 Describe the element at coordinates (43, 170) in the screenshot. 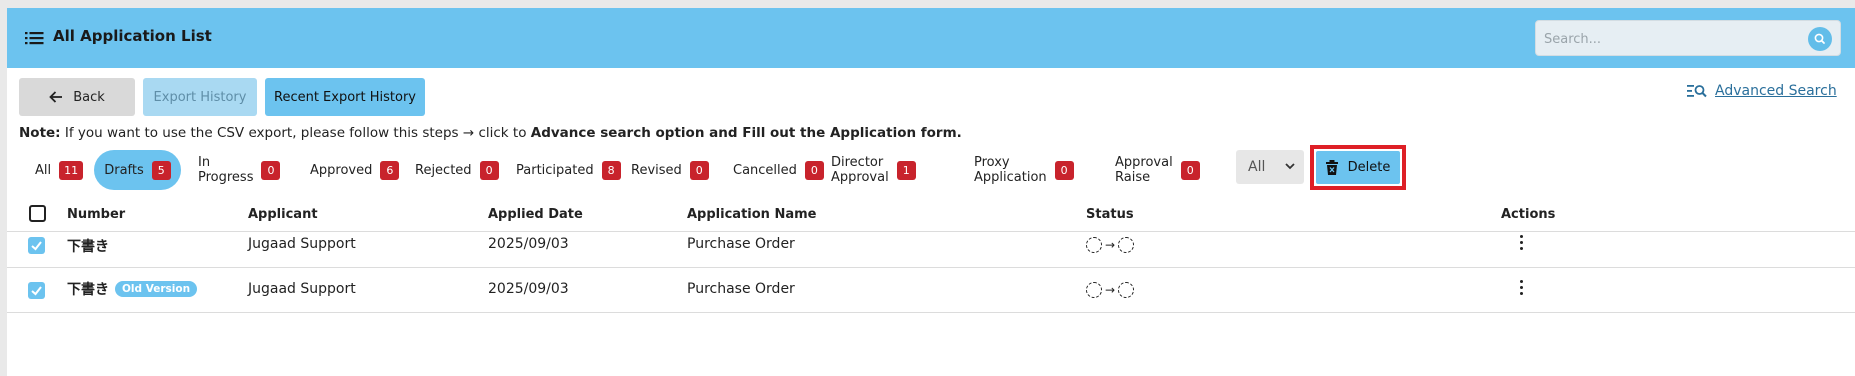

I see `tab-label: All` at that location.